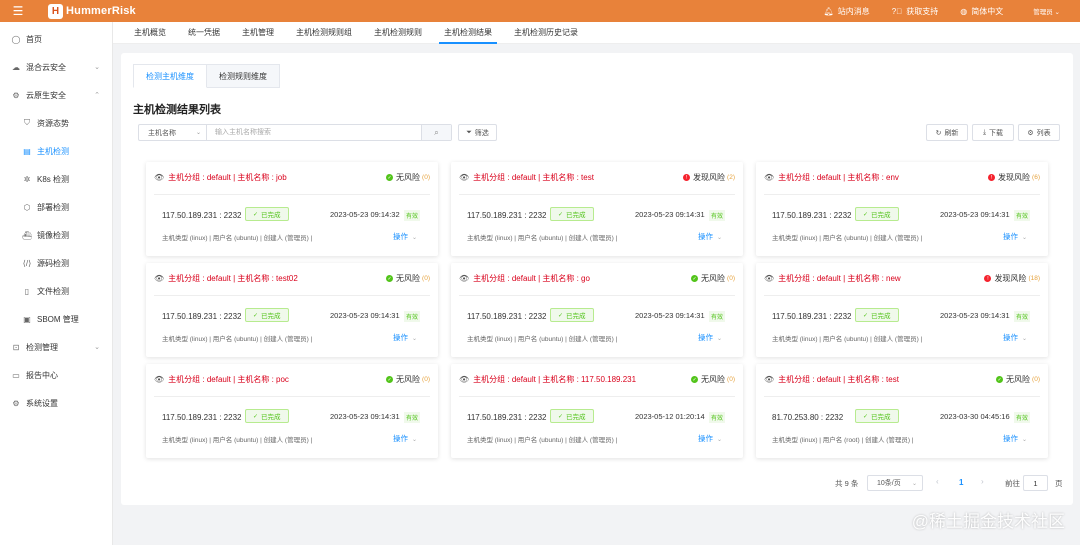 The width and height of the screenshot is (1080, 545). Describe the element at coordinates (204, 33) in the screenshot. I see `tab-credentials: 统一凭据` at that location.